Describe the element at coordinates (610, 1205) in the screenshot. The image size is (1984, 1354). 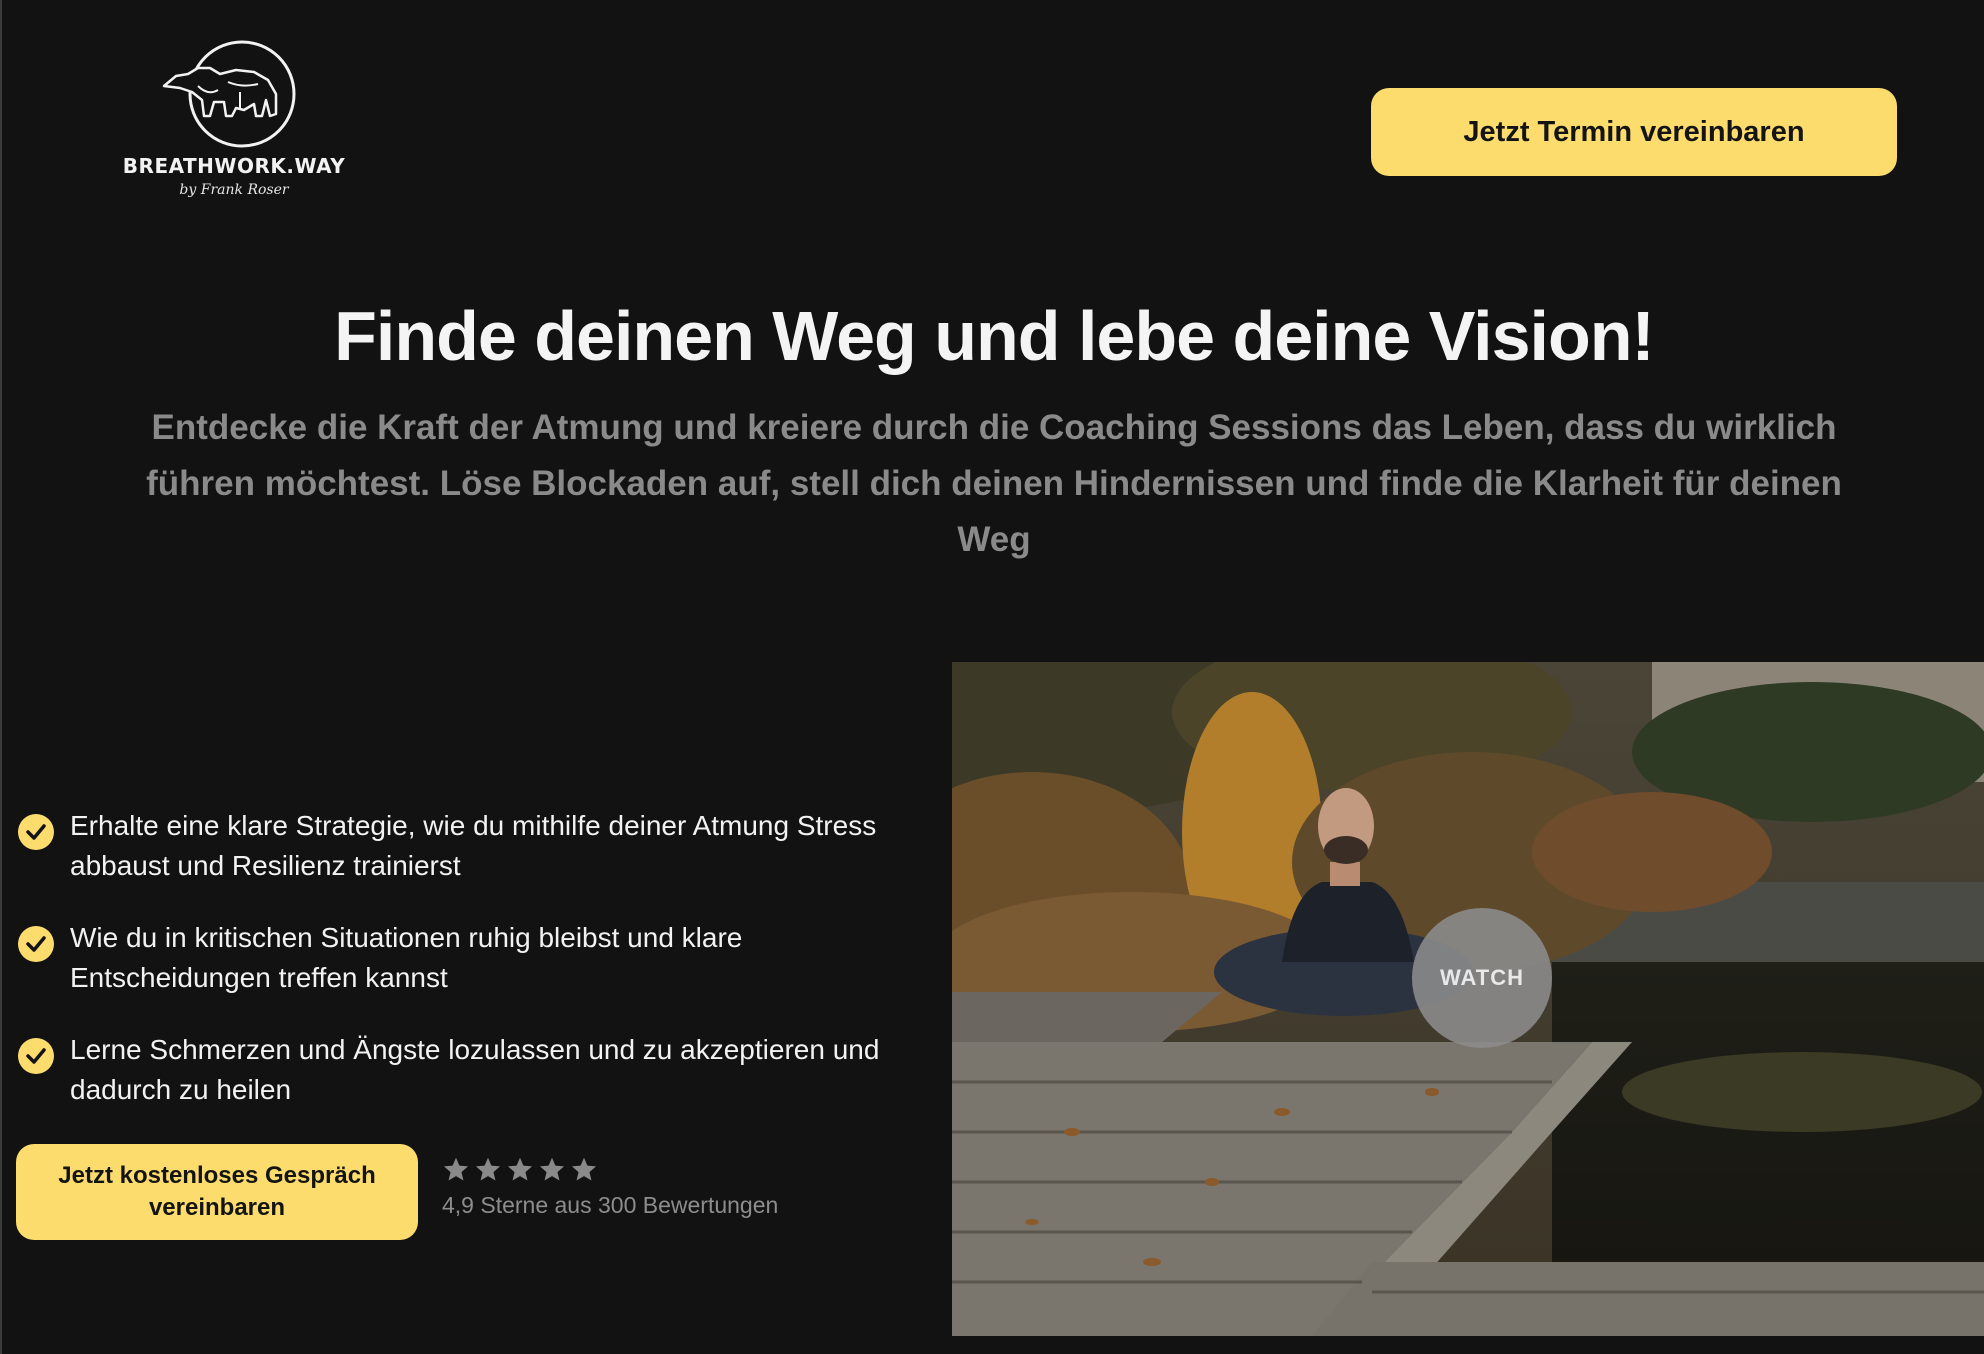
I see `rating-text: 4,9 Sterne aus 300 Bewertungen` at that location.